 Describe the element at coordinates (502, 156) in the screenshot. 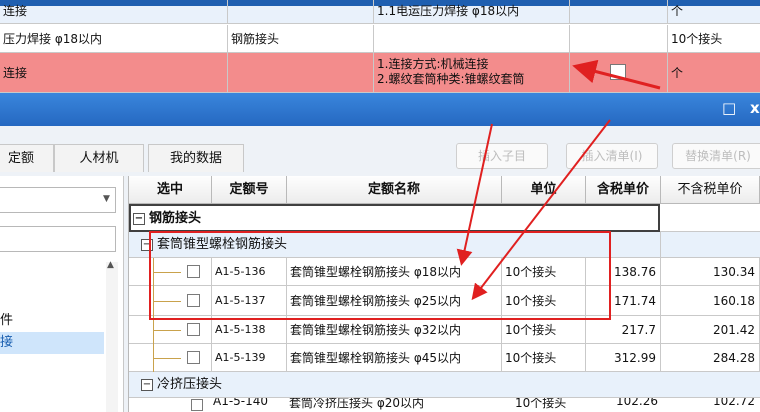

I see `insert-sub-item-button: 插入子目` at that location.